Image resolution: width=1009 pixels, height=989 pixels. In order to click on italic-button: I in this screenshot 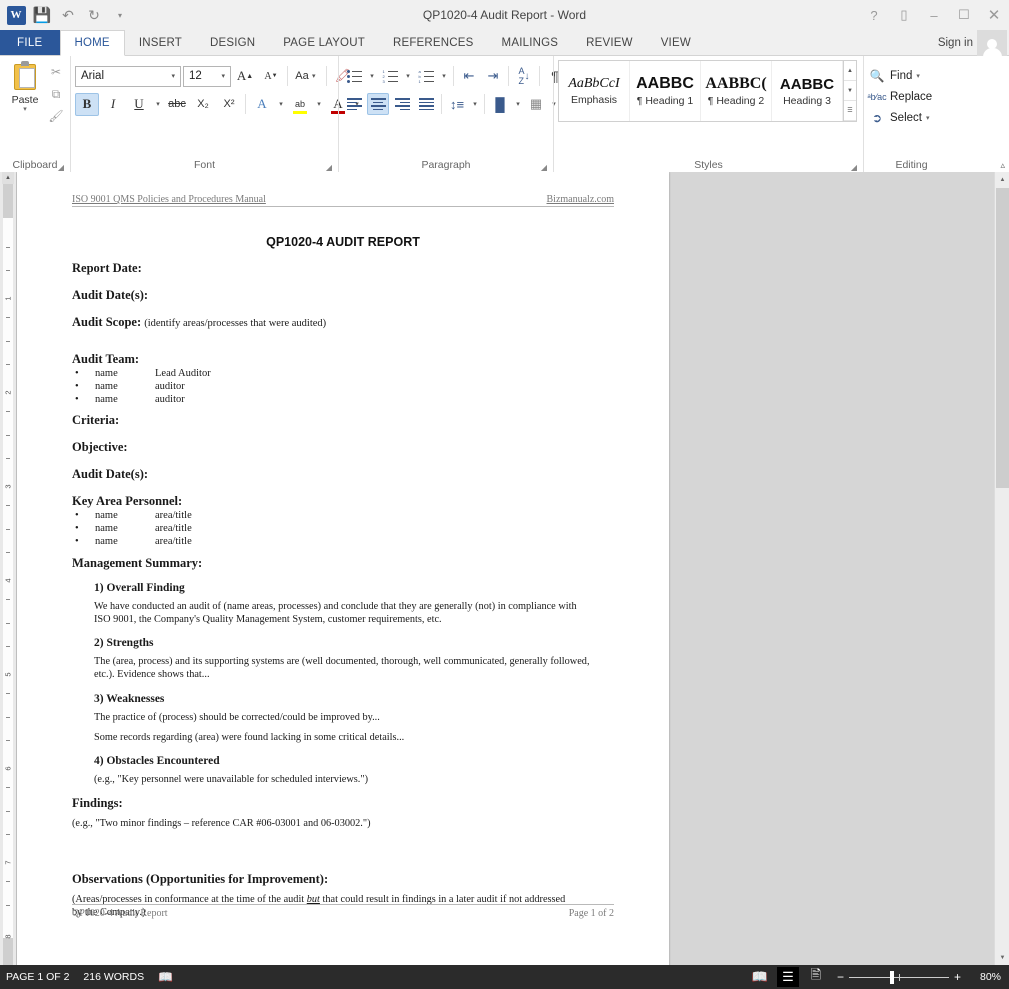, I will do `click(113, 104)`.